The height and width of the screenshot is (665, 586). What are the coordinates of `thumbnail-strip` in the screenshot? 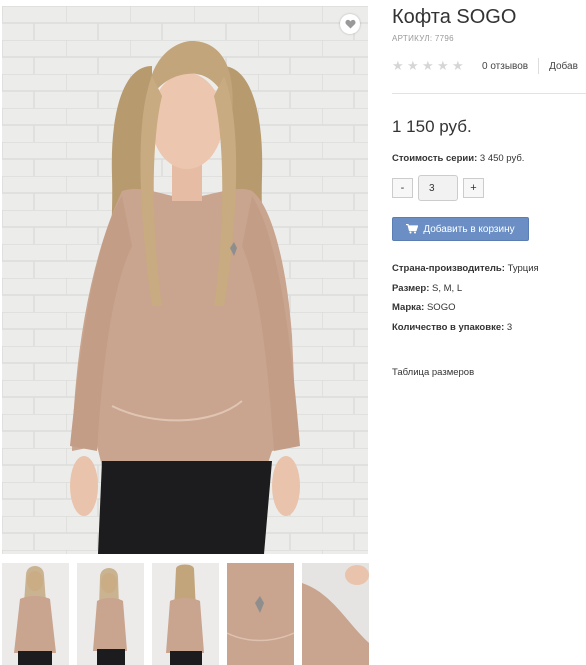 It's located at (187, 614).